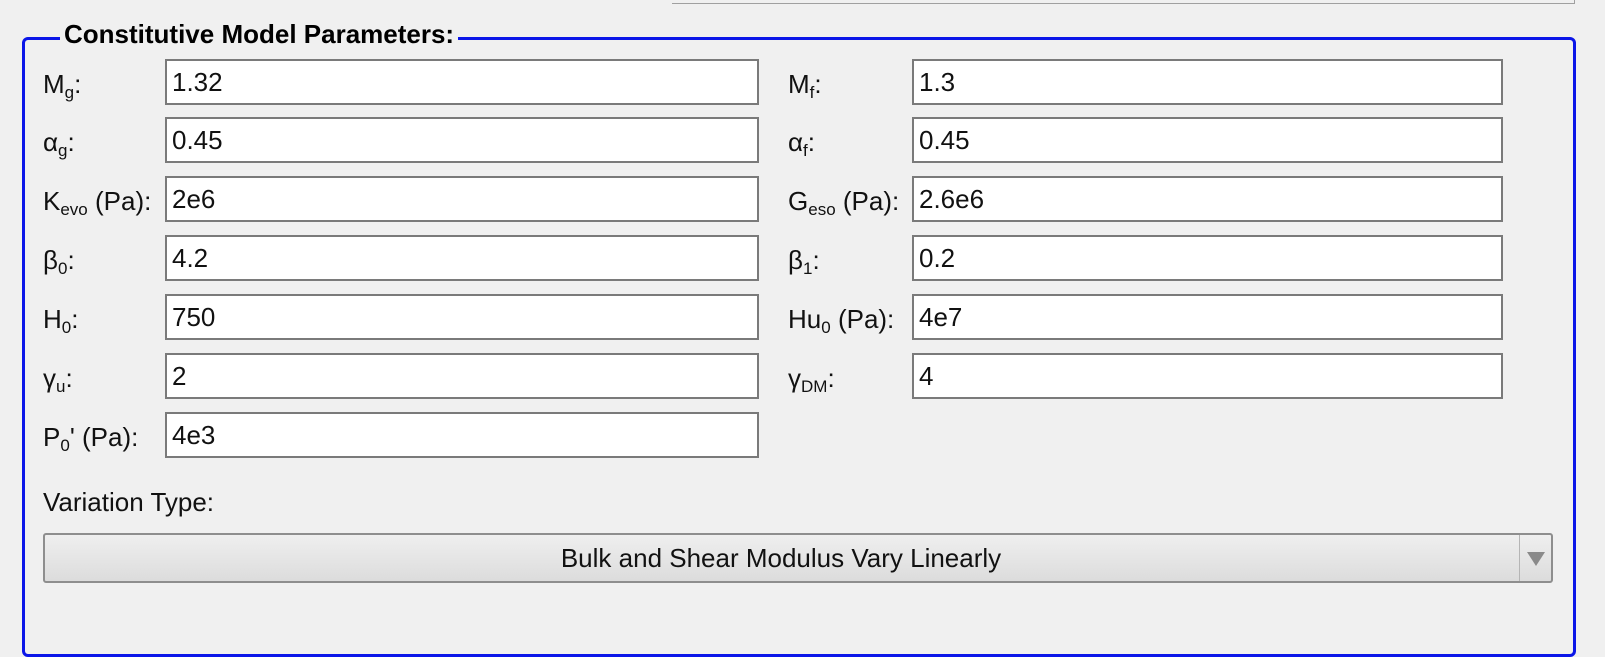 The width and height of the screenshot is (1605, 657). I want to click on label-alpha-f: αf:, so click(801, 143).